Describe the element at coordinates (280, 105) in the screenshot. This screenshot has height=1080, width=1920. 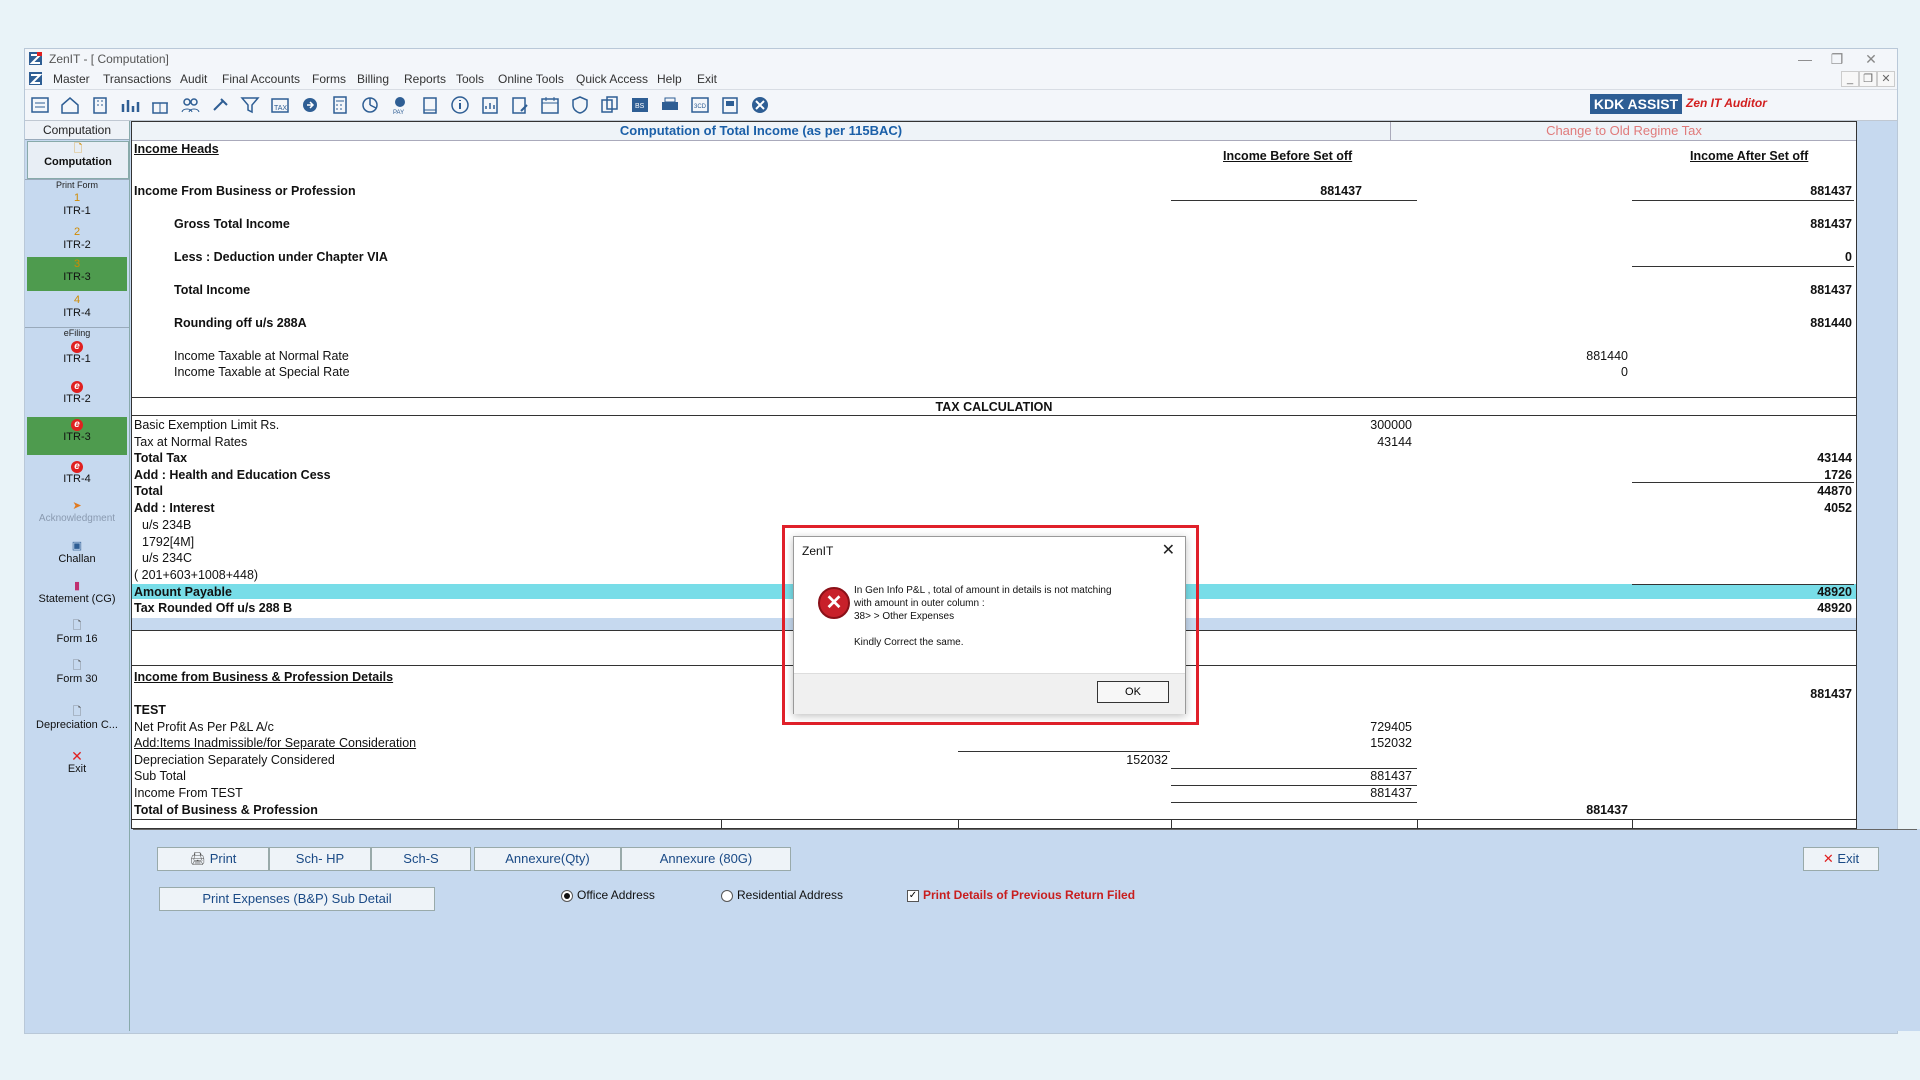
I see `tax-icon: TAX` at that location.